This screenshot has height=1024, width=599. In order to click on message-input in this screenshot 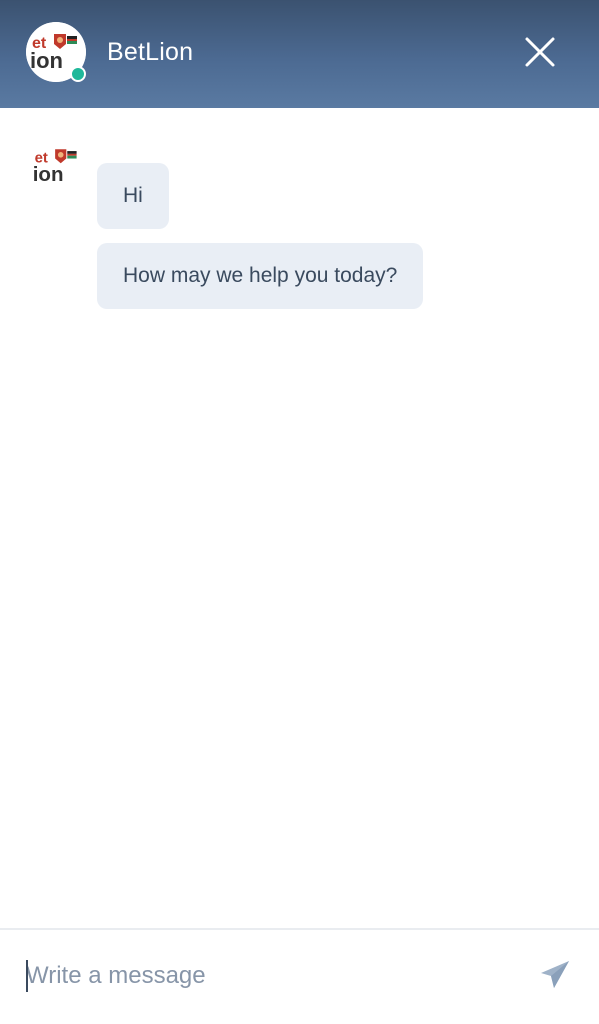, I will do `click(261, 976)`.